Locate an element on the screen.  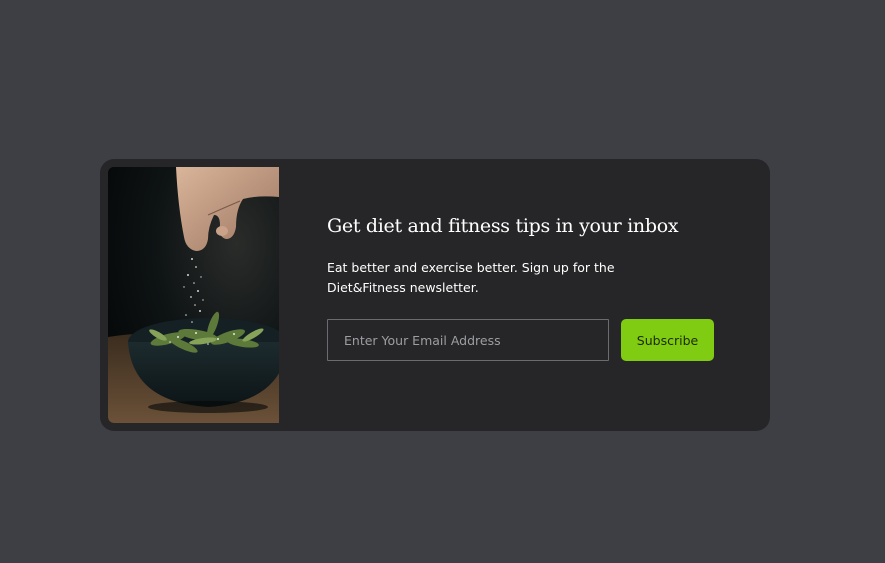
email-input is located at coordinates (468, 340).